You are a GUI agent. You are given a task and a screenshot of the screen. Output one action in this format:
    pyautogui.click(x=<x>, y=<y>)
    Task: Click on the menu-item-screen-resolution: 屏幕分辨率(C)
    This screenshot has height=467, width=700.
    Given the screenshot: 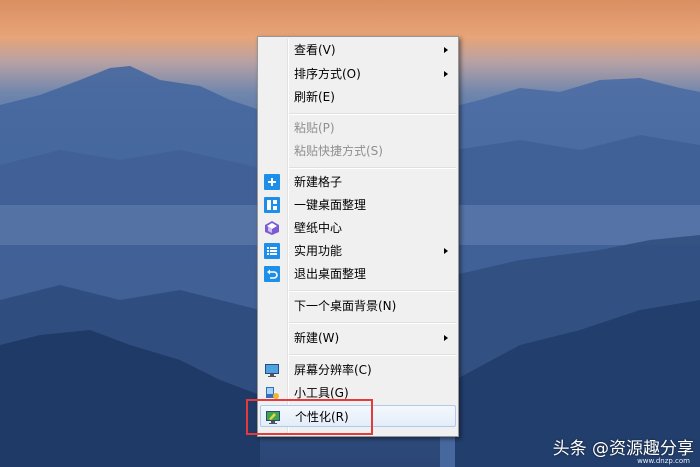 What is the action you would take?
    pyautogui.click(x=358, y=370)
    